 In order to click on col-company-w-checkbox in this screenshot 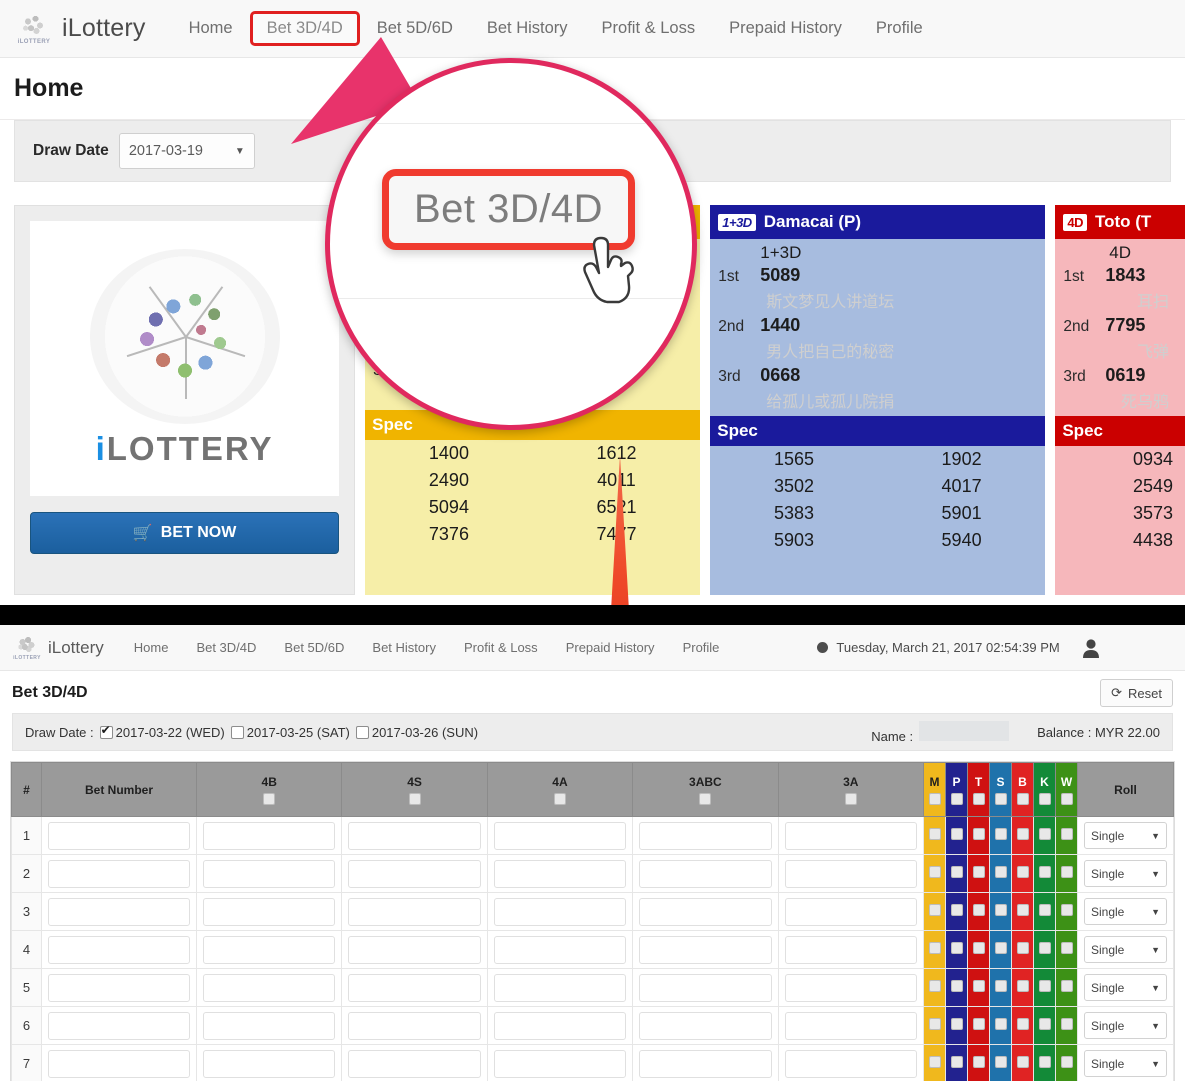, I will do `click(1066, 798)`.